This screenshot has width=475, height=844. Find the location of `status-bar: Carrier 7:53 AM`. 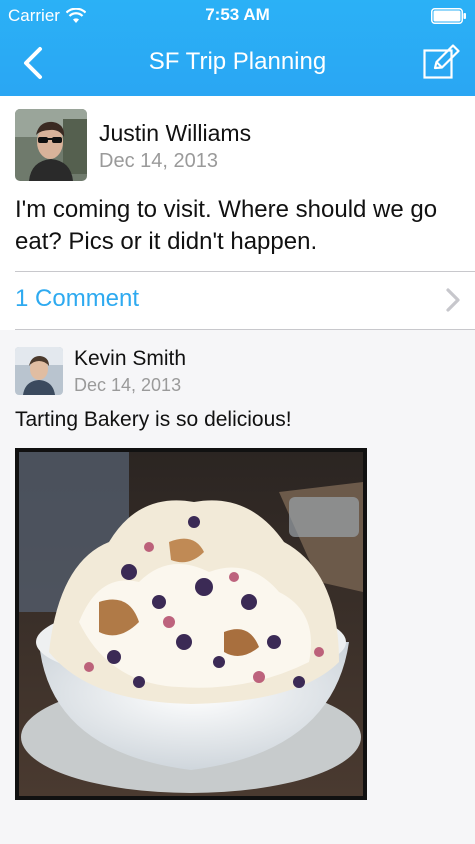

status-bar: Carrier 7:53 AM is located at coordinates (237, 16).